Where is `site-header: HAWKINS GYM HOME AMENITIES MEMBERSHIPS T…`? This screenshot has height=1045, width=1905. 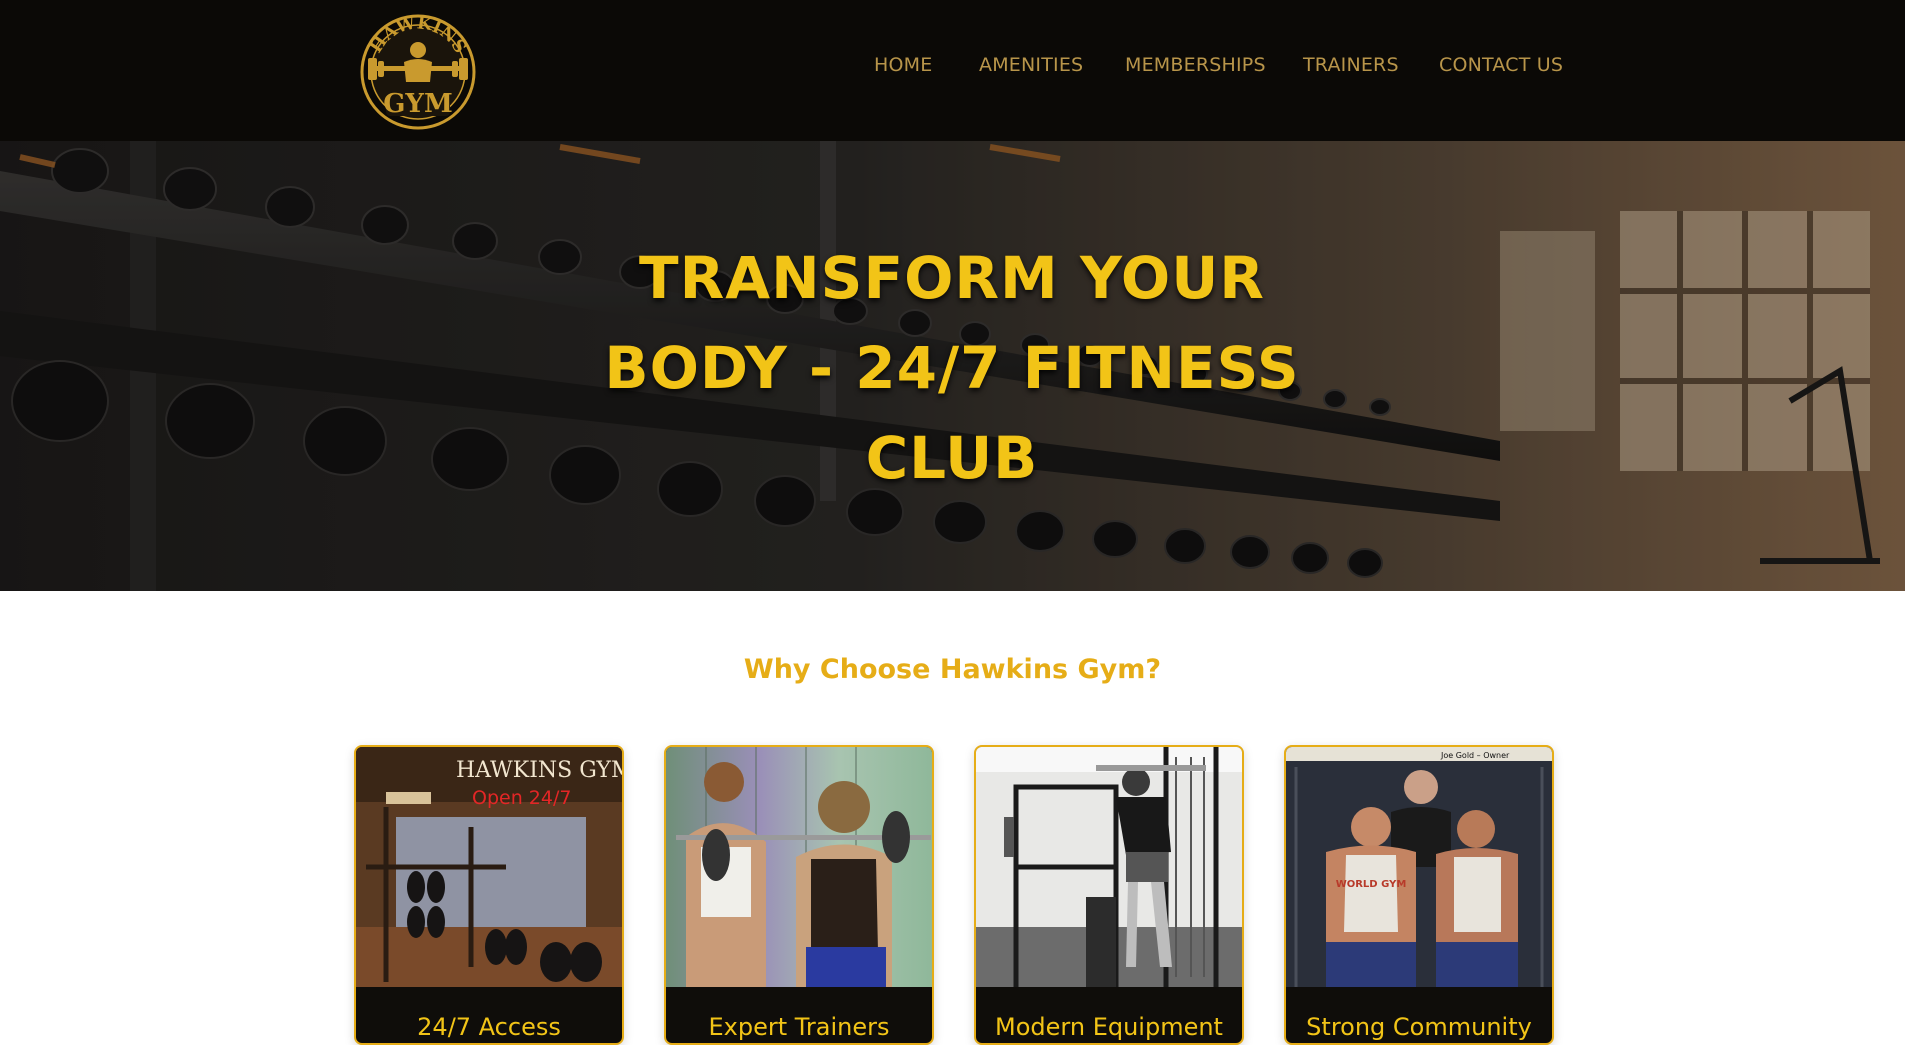 site-header: HAWKINS GYM HOME AMENITIES MEMBERSHIPS T… is located at coordinates (952, 70).